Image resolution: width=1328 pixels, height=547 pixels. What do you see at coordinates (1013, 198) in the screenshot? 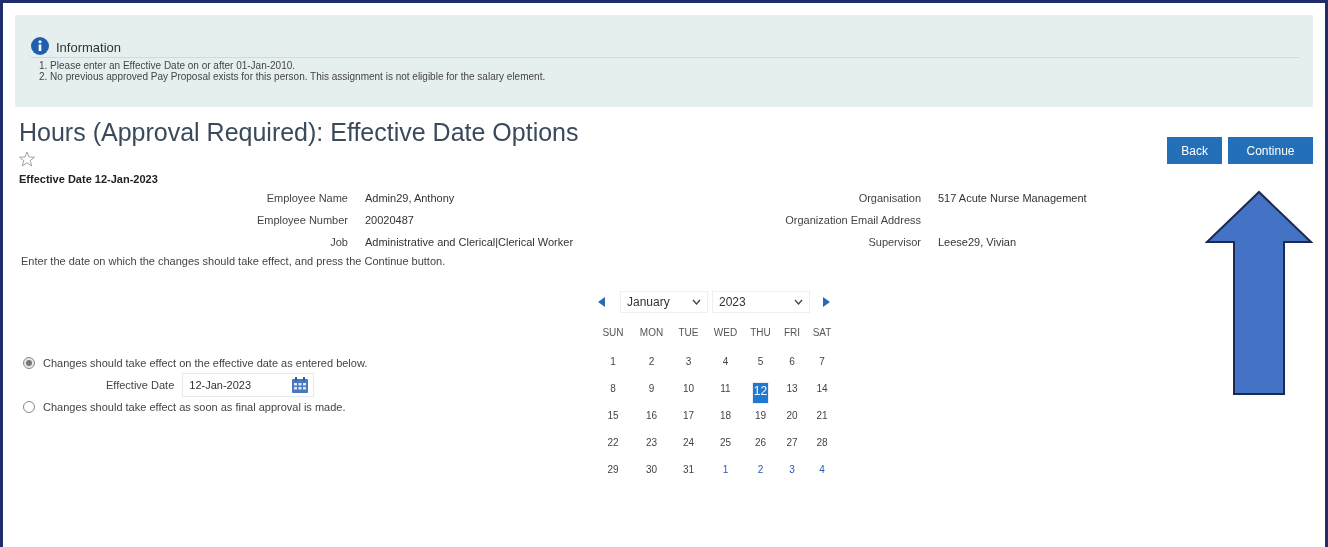
I see `field-value: 517 Acute Nurse Management` at bounding box center [1013, 198].